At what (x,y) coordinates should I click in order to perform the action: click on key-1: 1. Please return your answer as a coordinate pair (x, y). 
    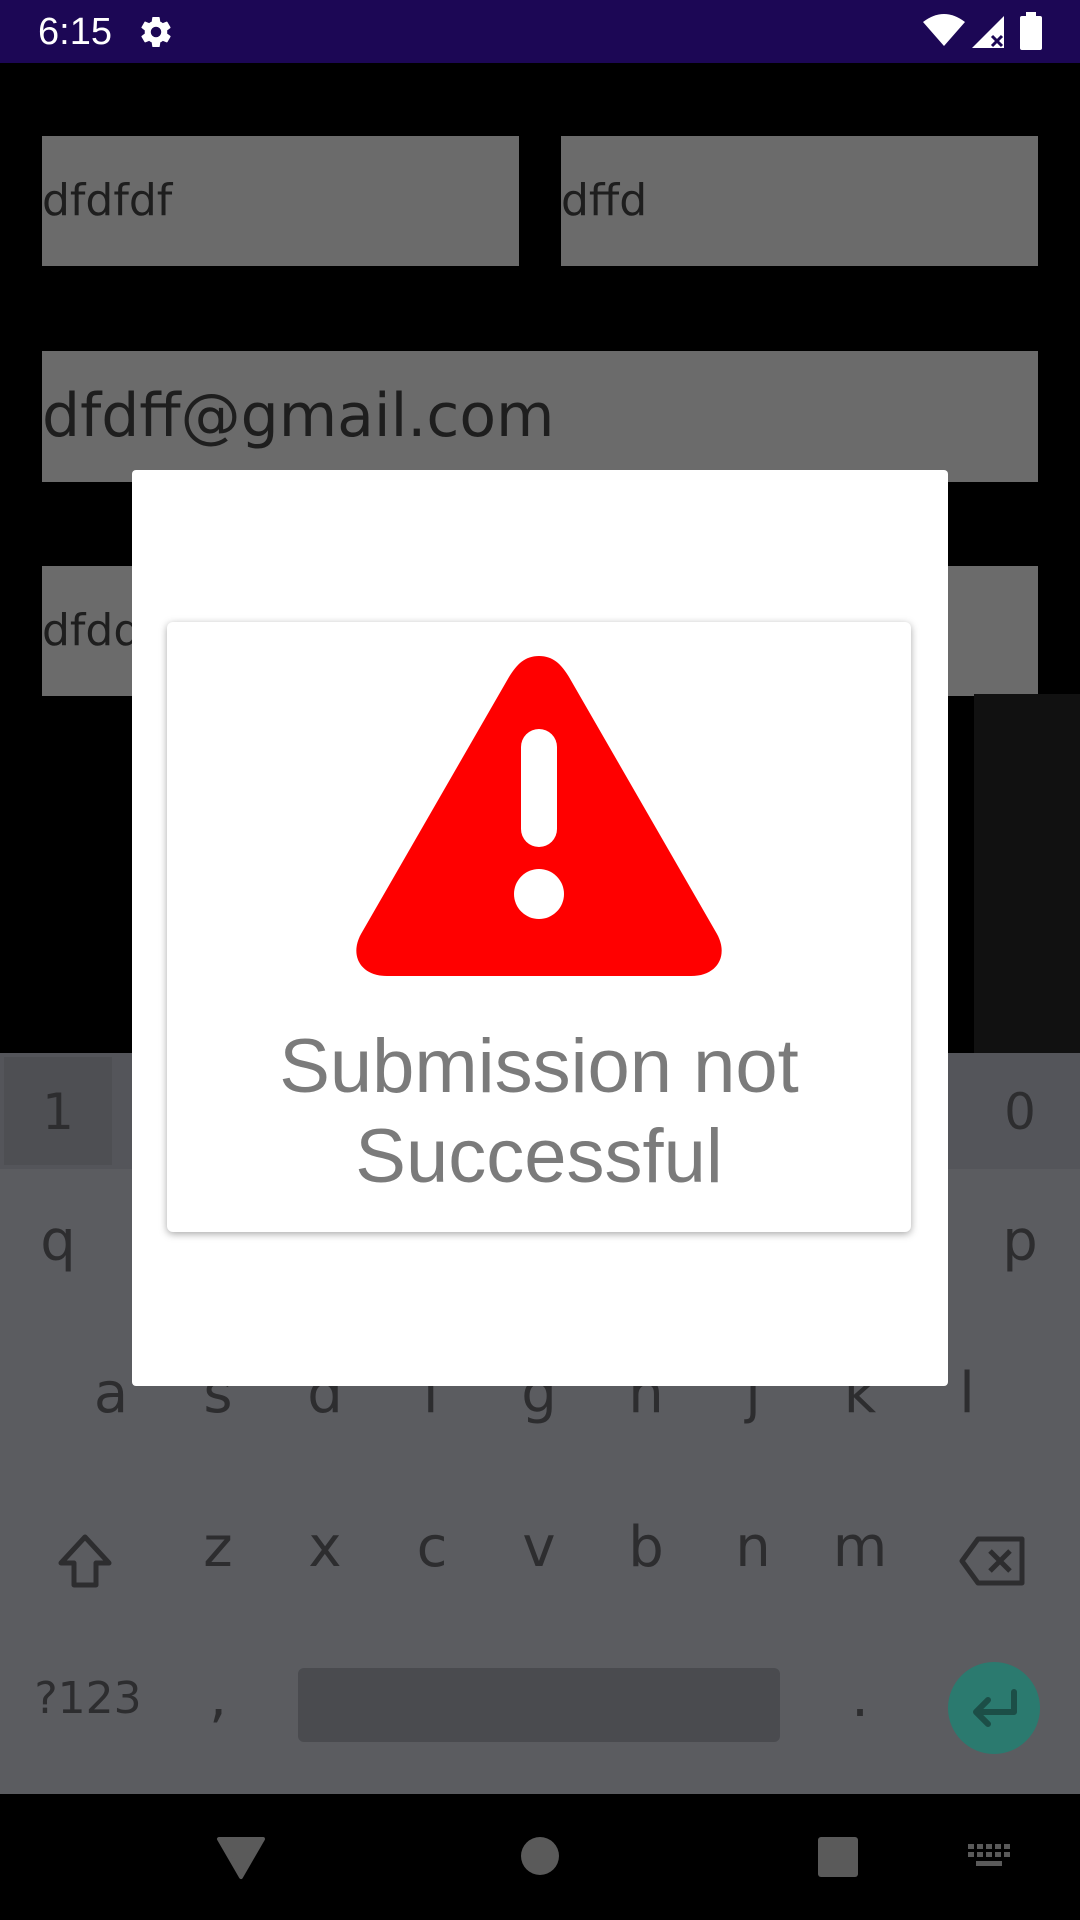
    Looking at the image, I should click on (58, 1112).